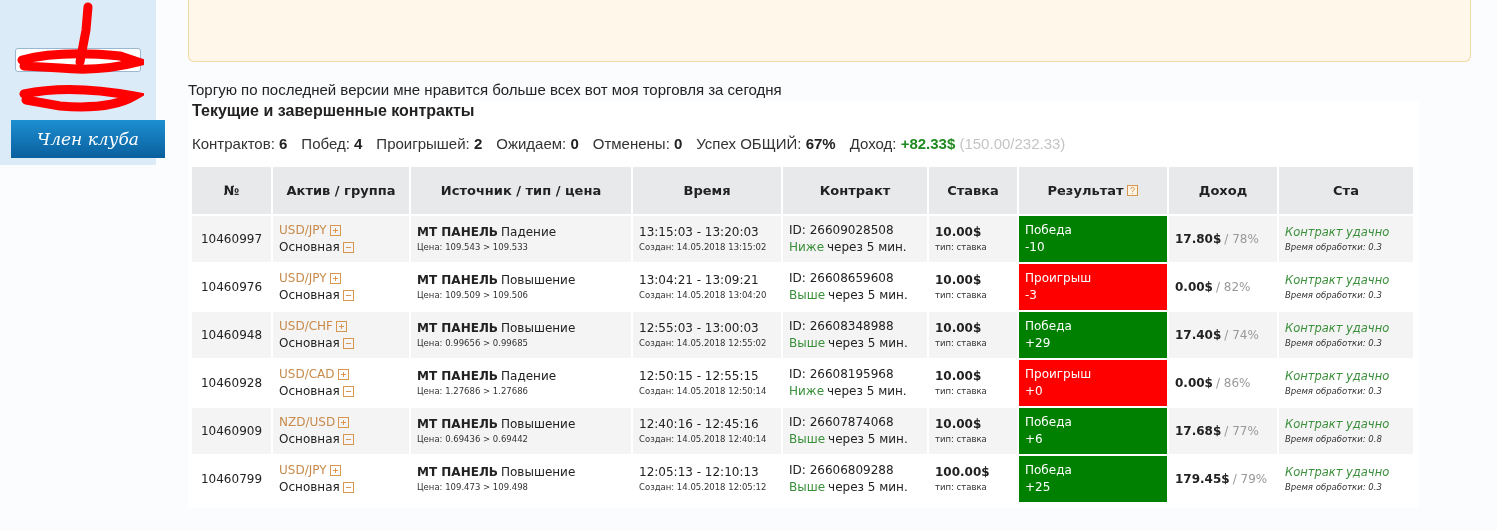  I want to click on time-text: 12:05:13 - 12:10:13, so click(699, 472).